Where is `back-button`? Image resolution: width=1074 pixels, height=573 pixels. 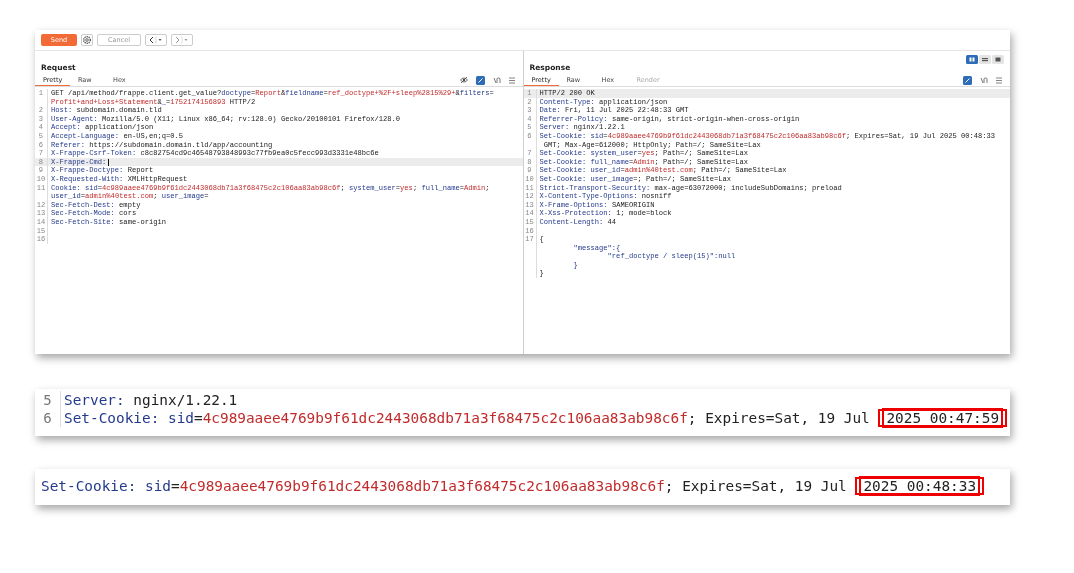 back-button is located at coordinates (156, 40).